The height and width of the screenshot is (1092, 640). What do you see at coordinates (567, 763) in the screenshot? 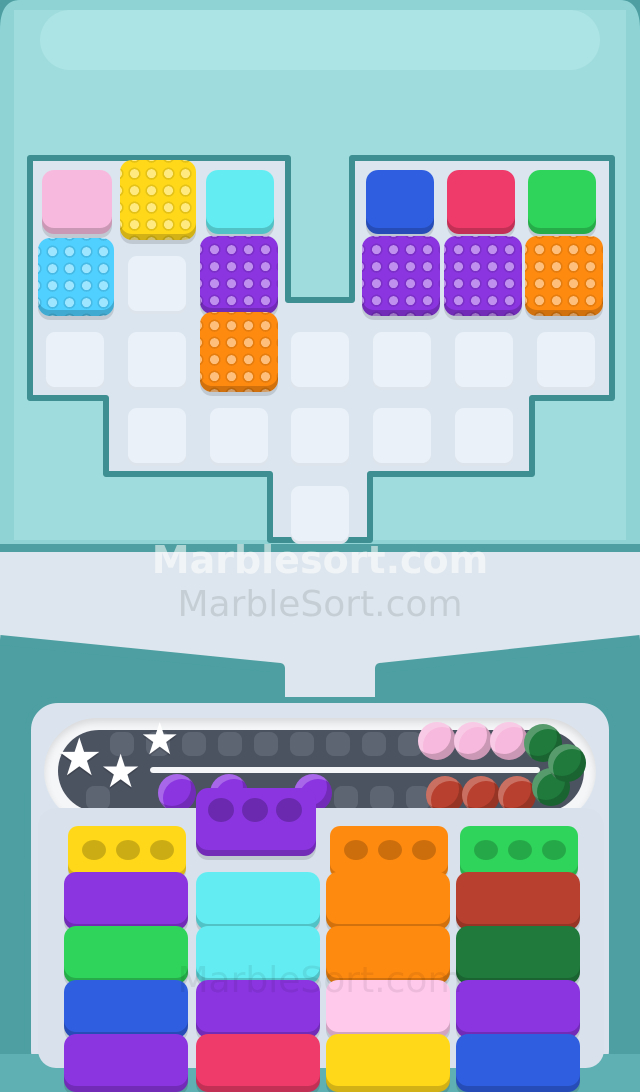
I see `marble-dark_green` at bounding box center [567, 763].